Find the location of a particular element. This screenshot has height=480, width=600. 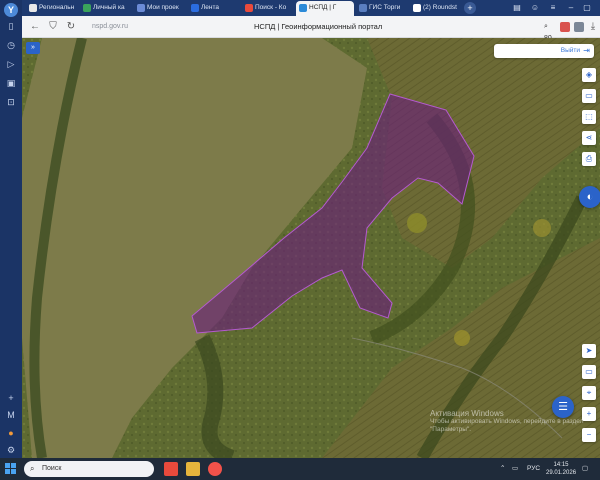

zoom-icon: ⌕ is located at coordinates (546, 26).